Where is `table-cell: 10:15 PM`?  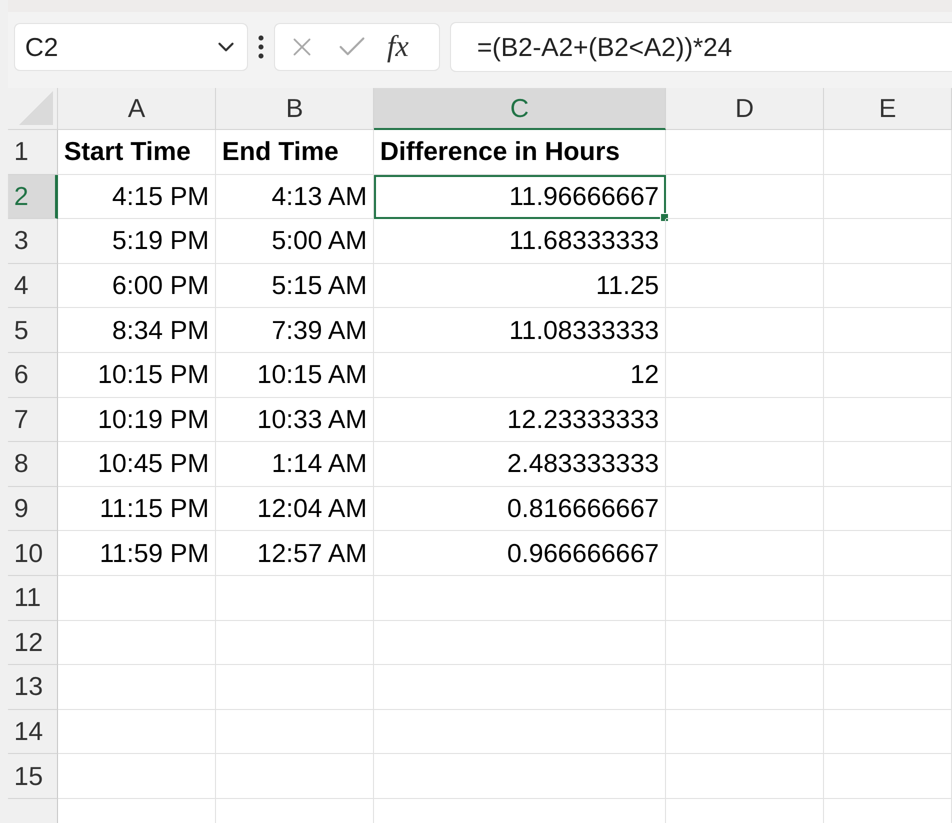 table-cell: 10:15 PM is located at coordinates (137, 375).